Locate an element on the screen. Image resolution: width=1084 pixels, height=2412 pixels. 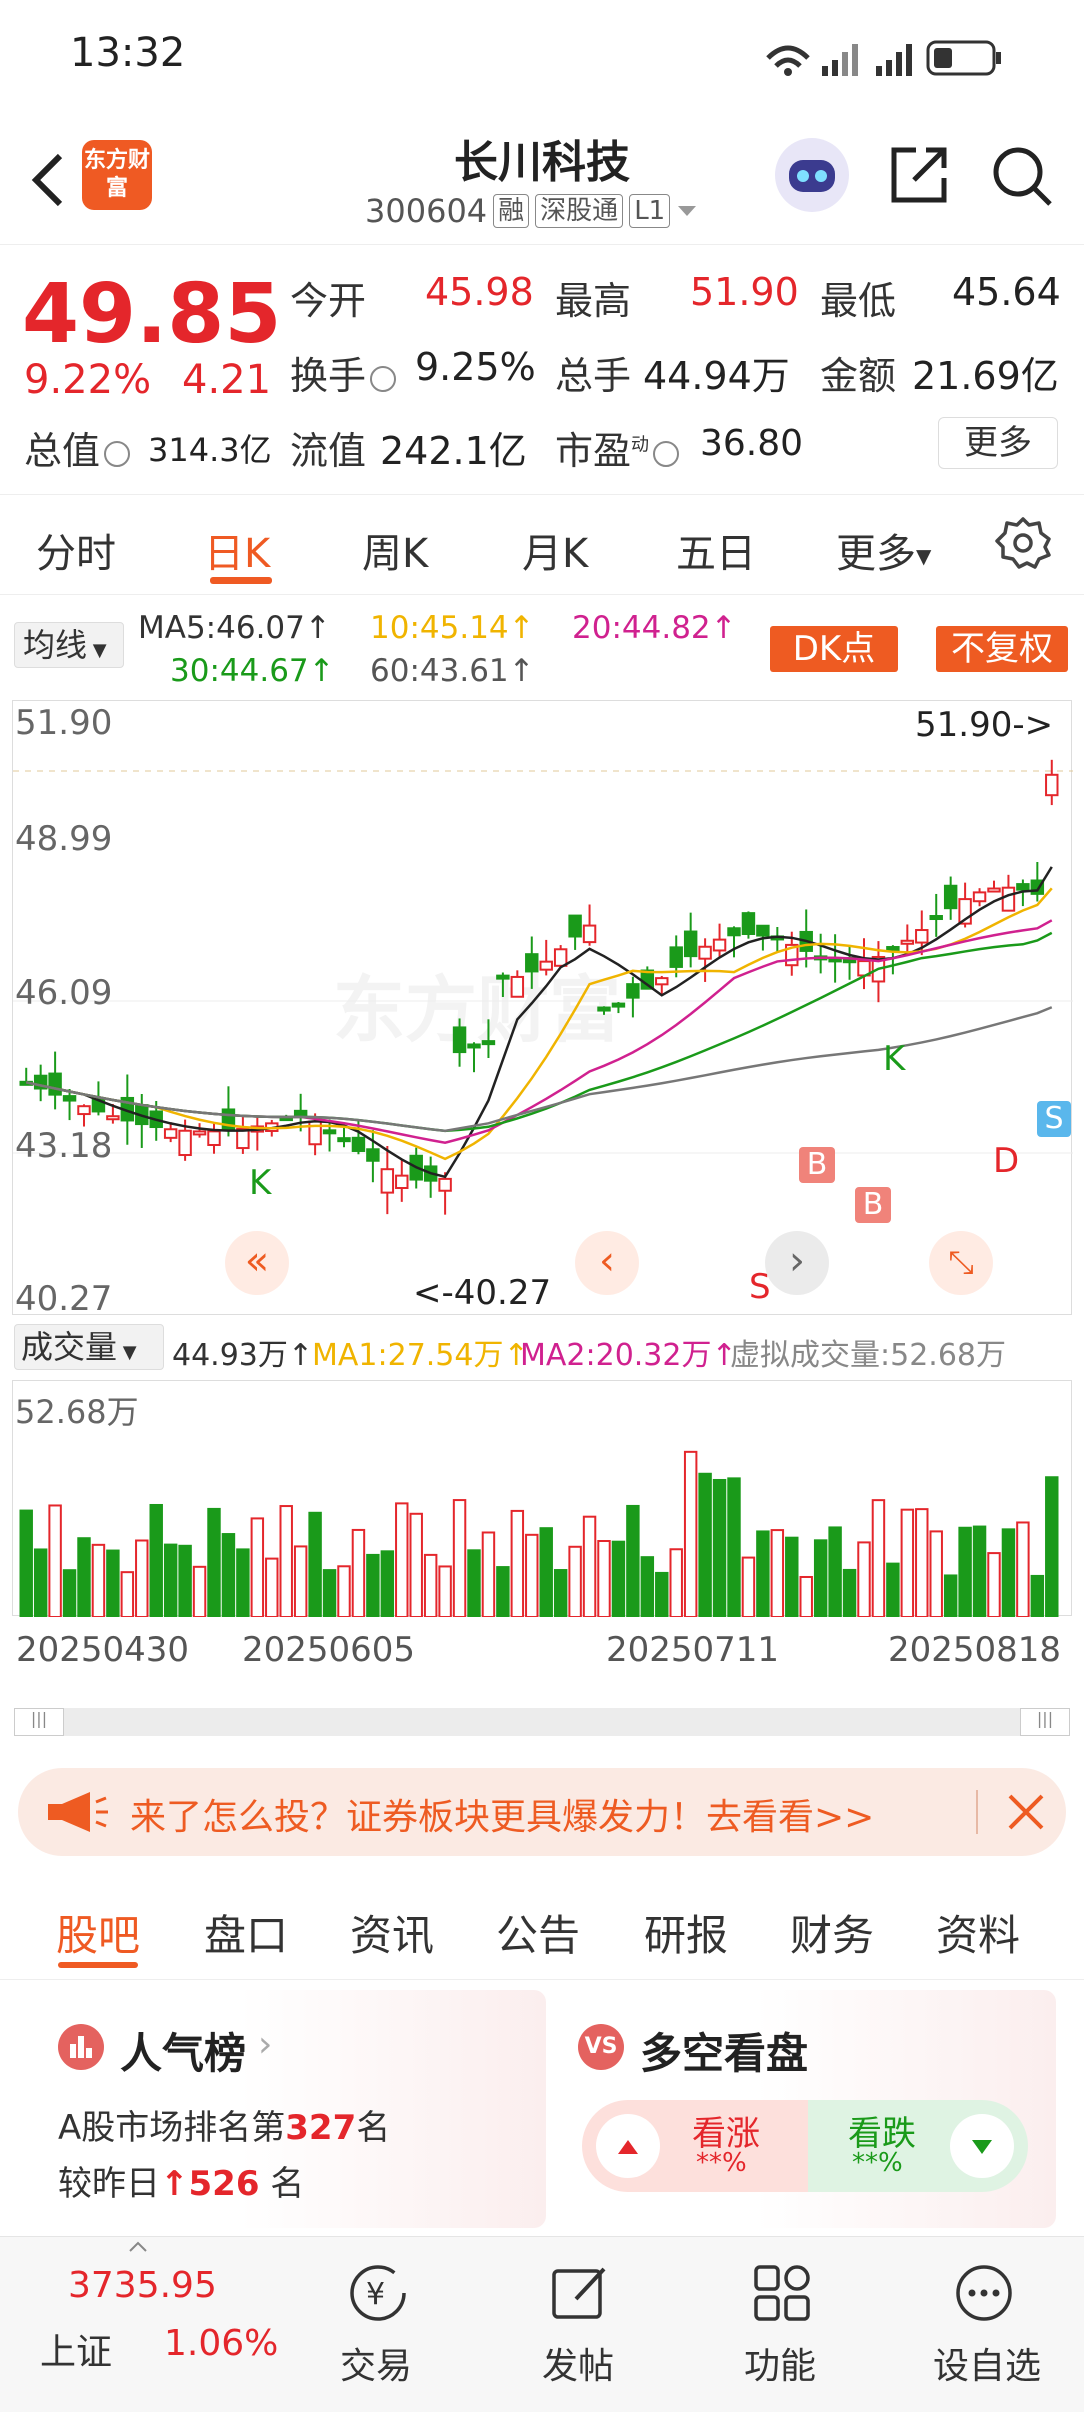
low-value: 45.64 is located at coordinates (1006, 292).